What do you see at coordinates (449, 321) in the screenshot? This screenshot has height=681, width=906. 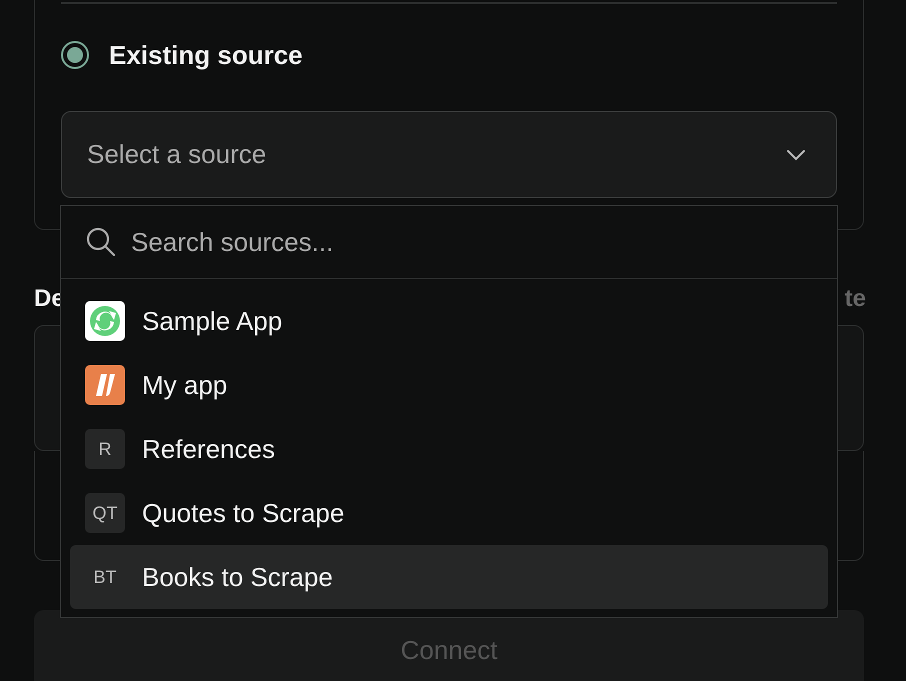 I see `source-option: Sample App` at bounding box center [449, 321].